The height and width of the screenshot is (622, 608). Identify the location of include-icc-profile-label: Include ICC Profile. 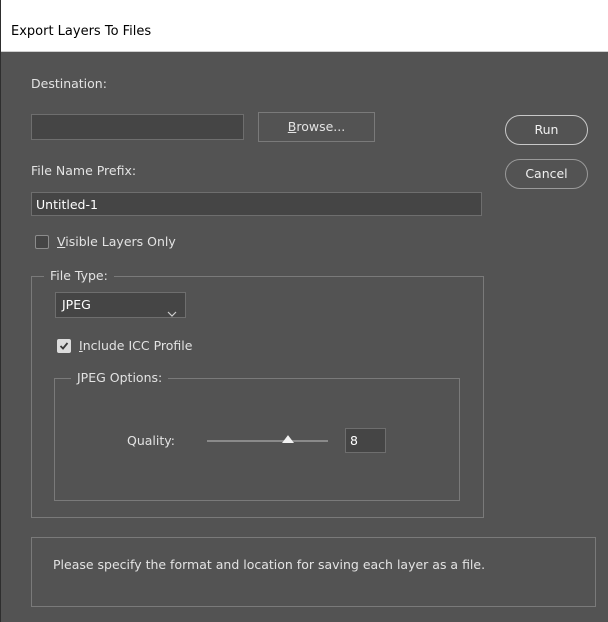
(135, 345).